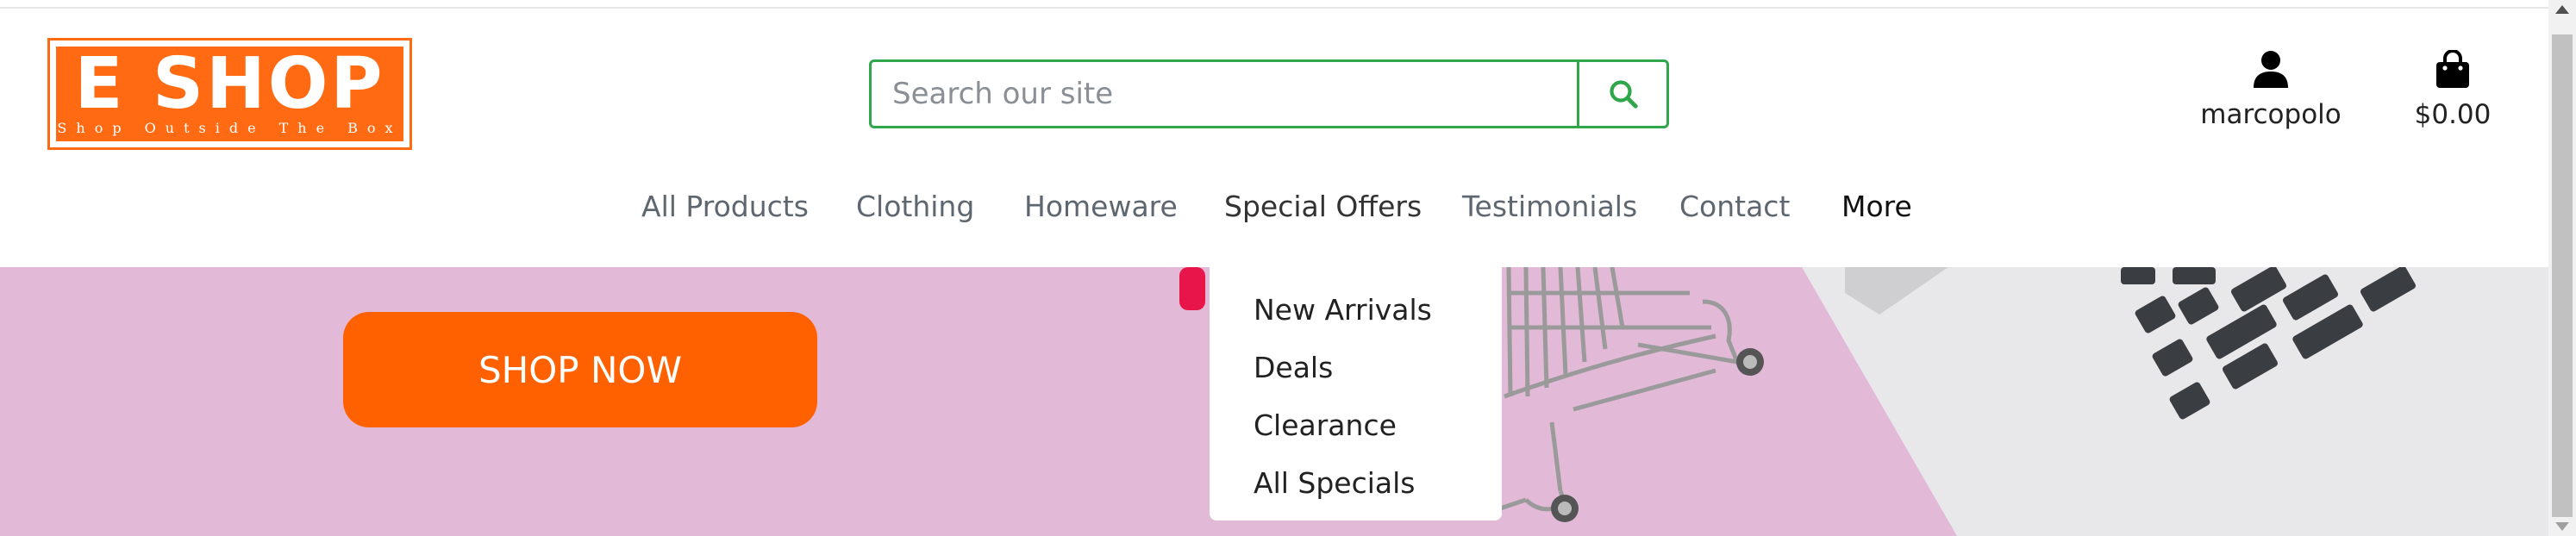 The height and width of the screenshot is (536, 2576). Describe the element at coordinates (725, 206) in the screenshot. I see `nav-all-products: All Products` at that location.